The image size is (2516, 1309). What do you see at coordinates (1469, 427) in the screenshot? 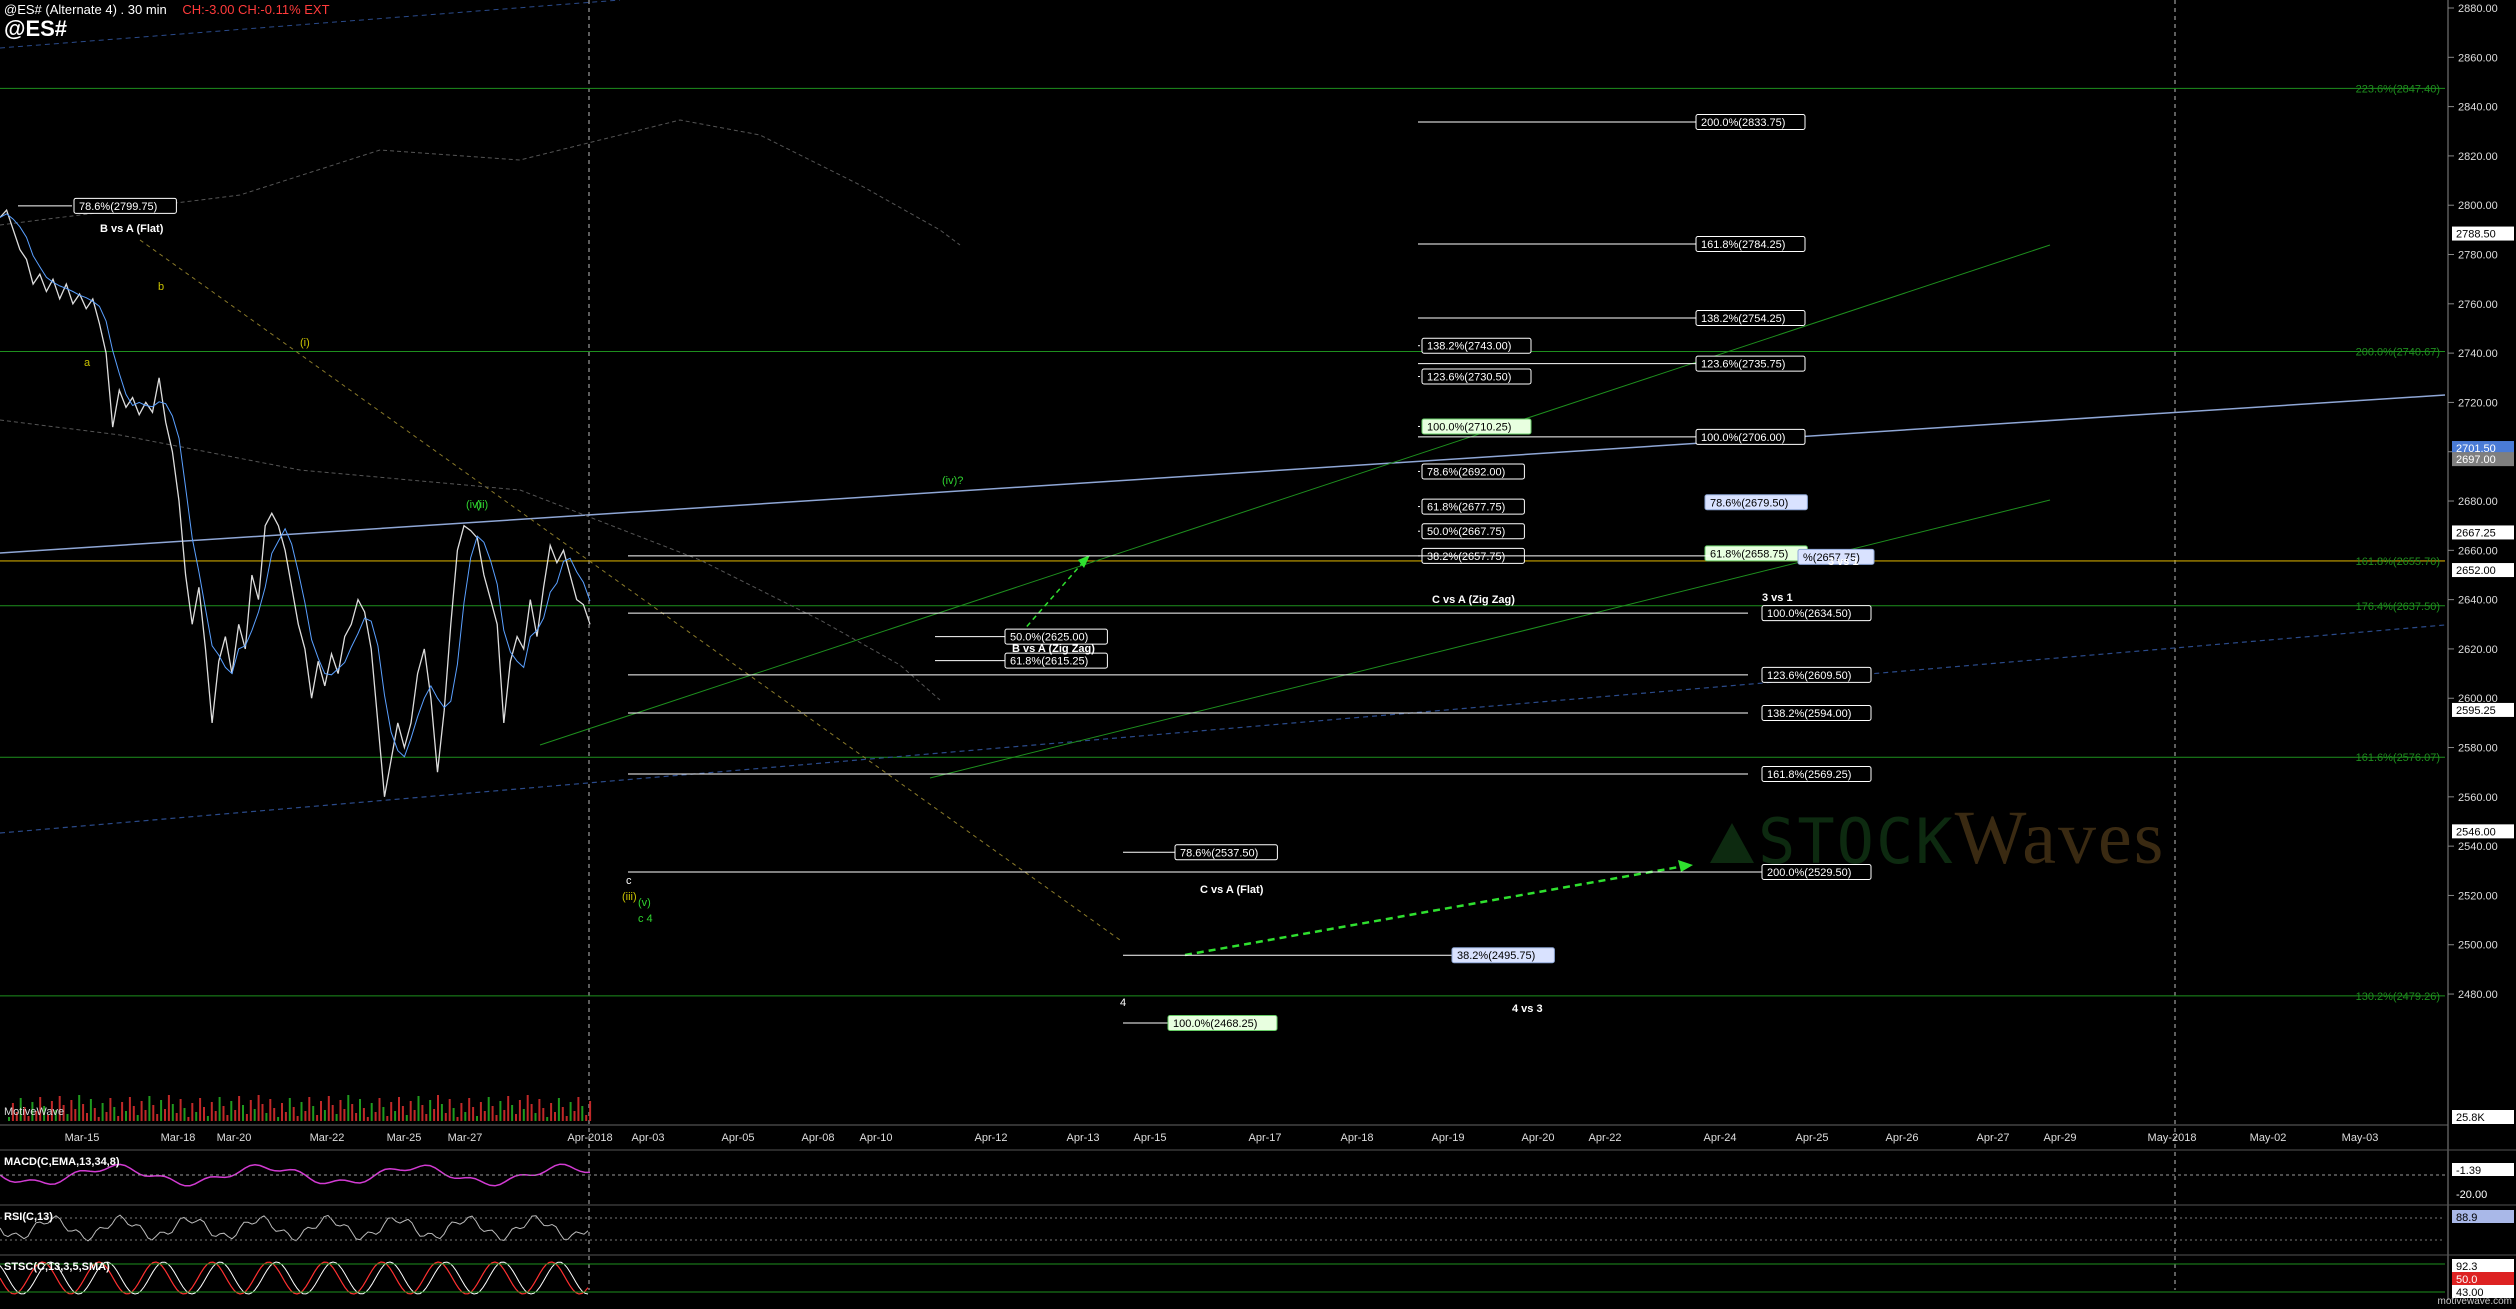
I see `fib-label-middle: 100.0%(2710.25)` at bounding box center [1469, 427].